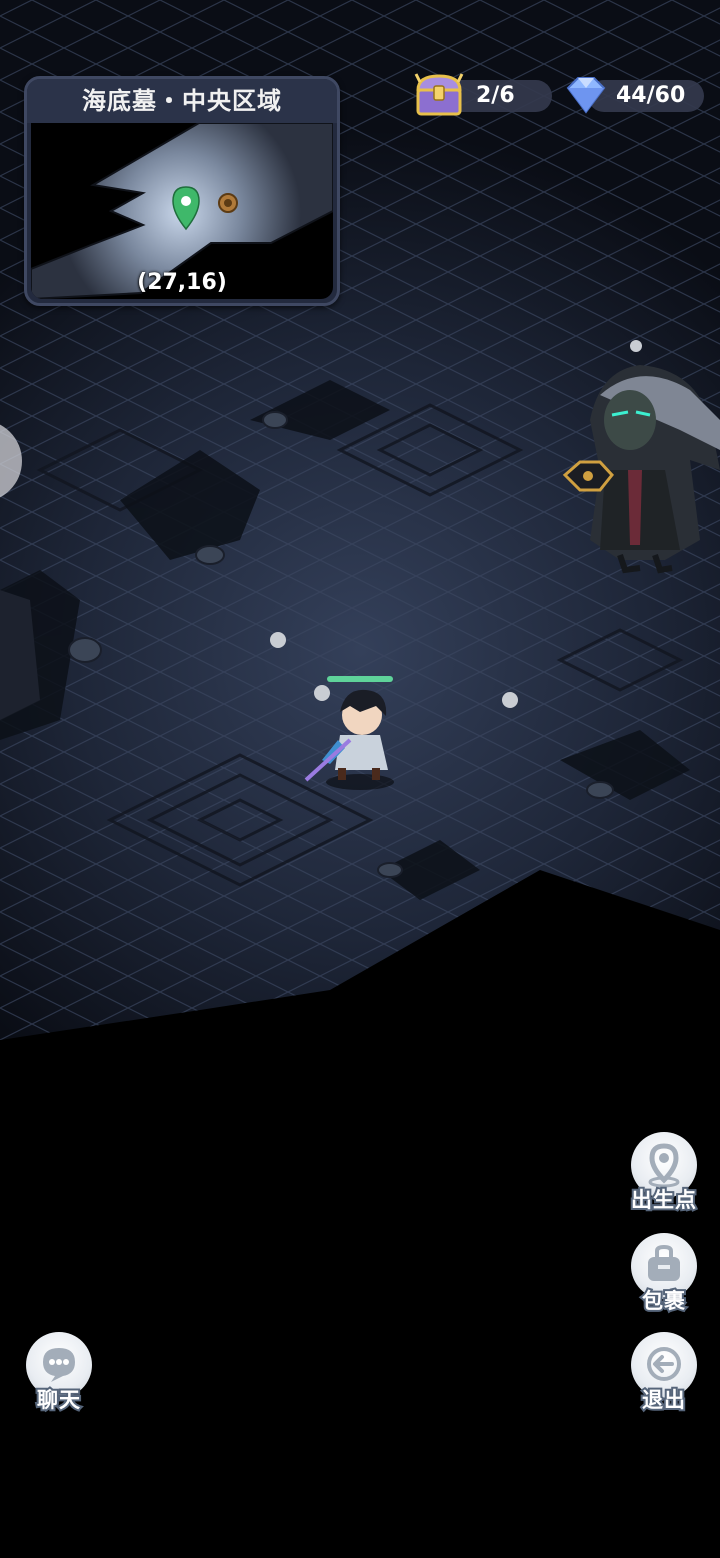  Describe the element at coordinates (59, 1365) in the screenshot. I see `chat-bubble-icon` at that location.